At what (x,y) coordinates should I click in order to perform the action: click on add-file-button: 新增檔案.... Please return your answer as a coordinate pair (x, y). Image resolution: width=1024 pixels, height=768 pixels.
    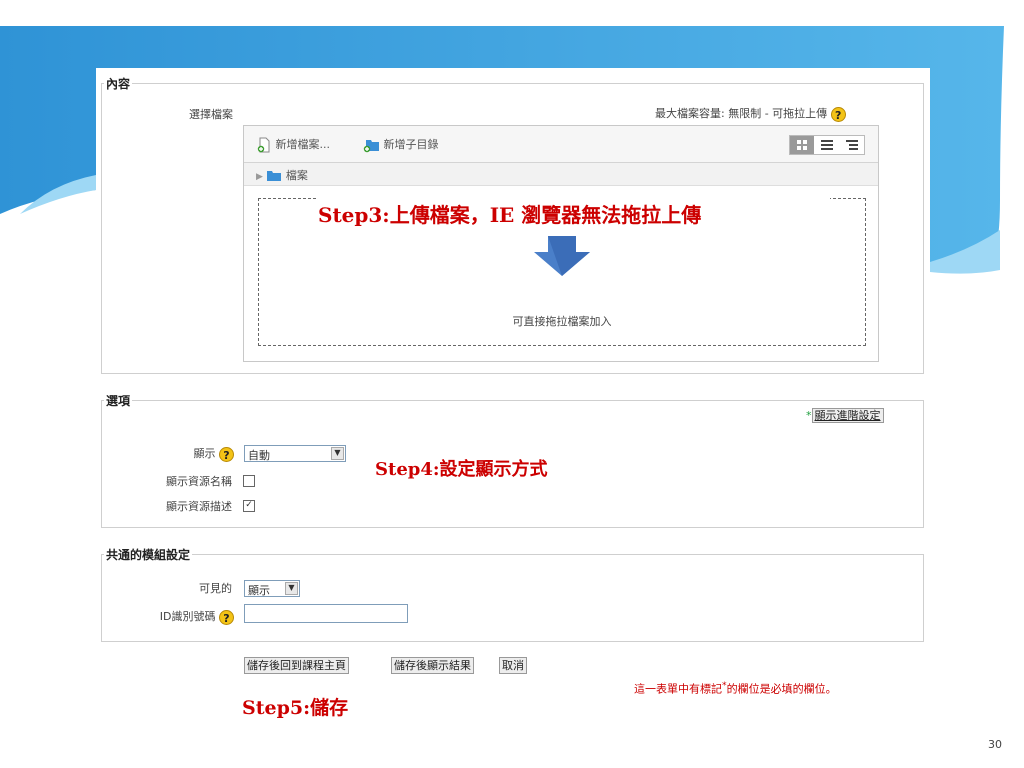
    Looking at the image, I should click on (293, 144).